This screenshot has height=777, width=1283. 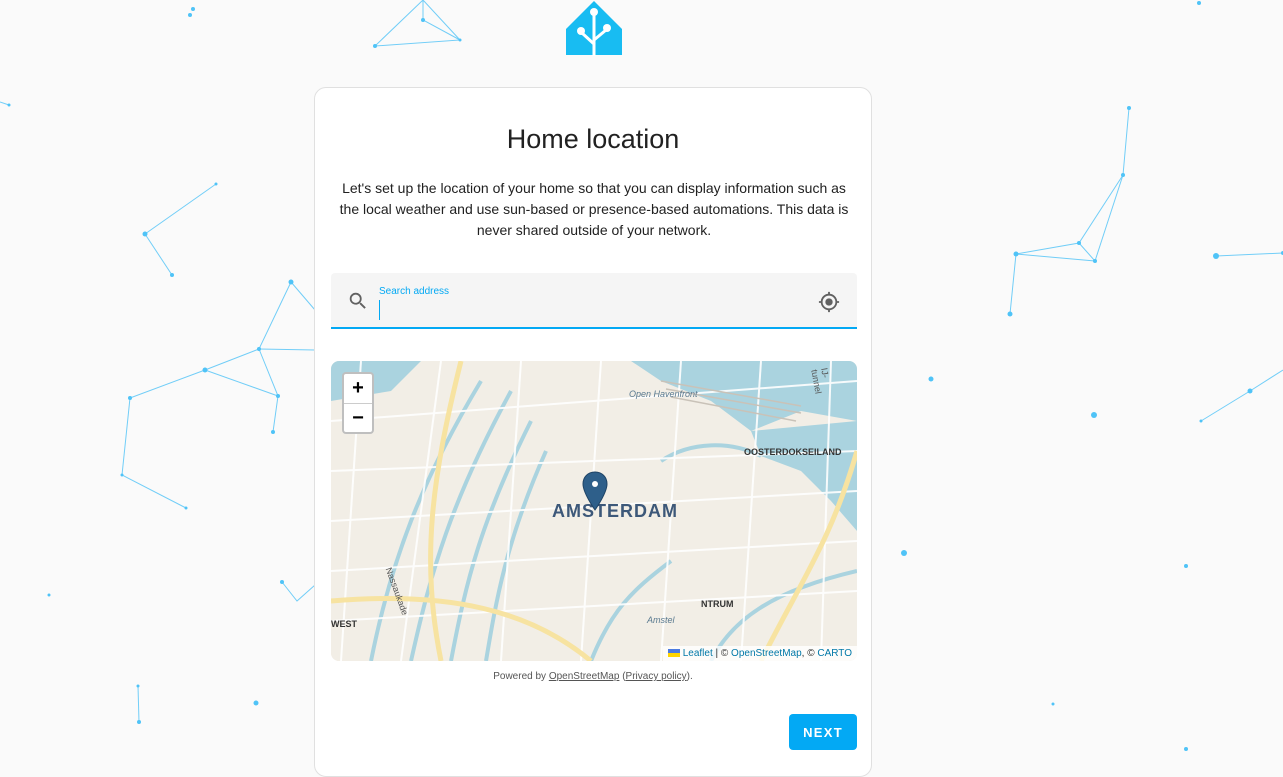 What do you see at coordinates (689, 676) in the screenshot?
I see `powered-paren-close: ).` at bounding box center [689, 676].